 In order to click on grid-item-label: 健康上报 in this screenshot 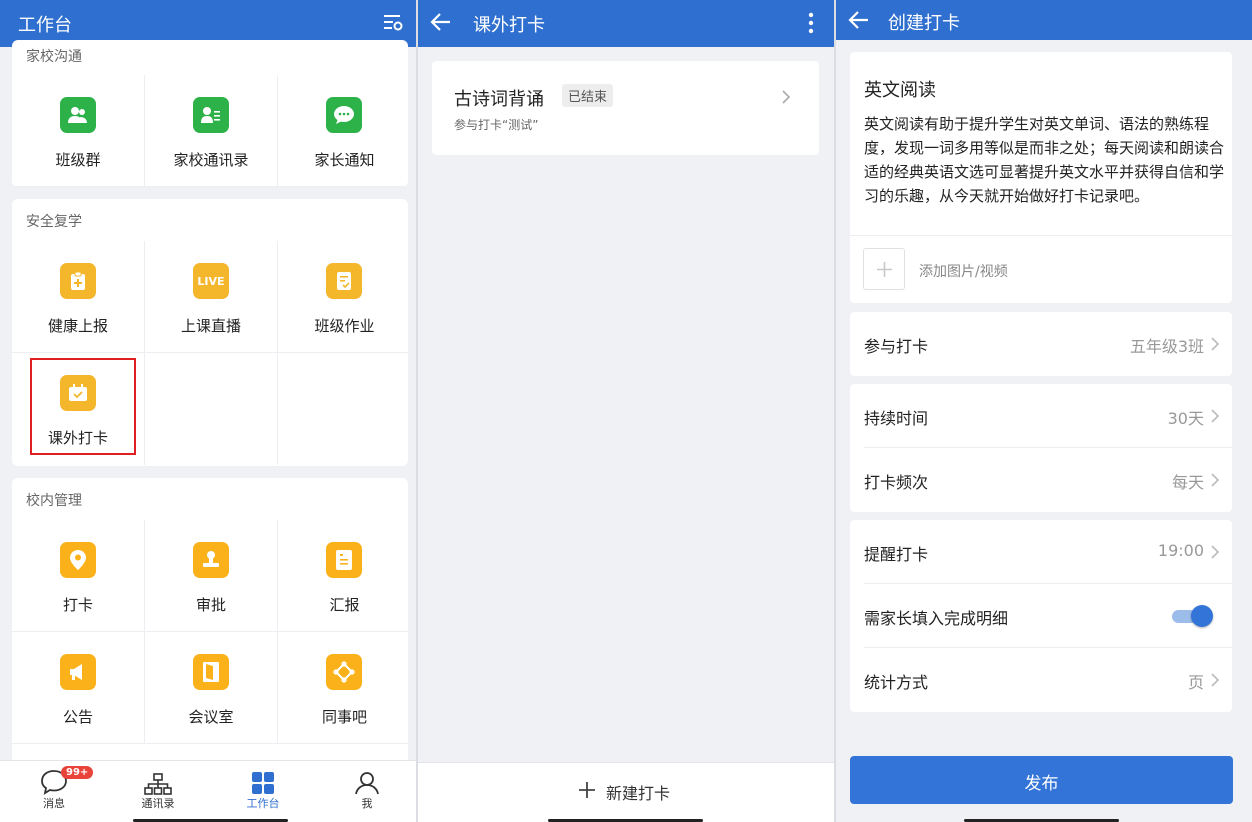, I will do `click(77, 326)`.